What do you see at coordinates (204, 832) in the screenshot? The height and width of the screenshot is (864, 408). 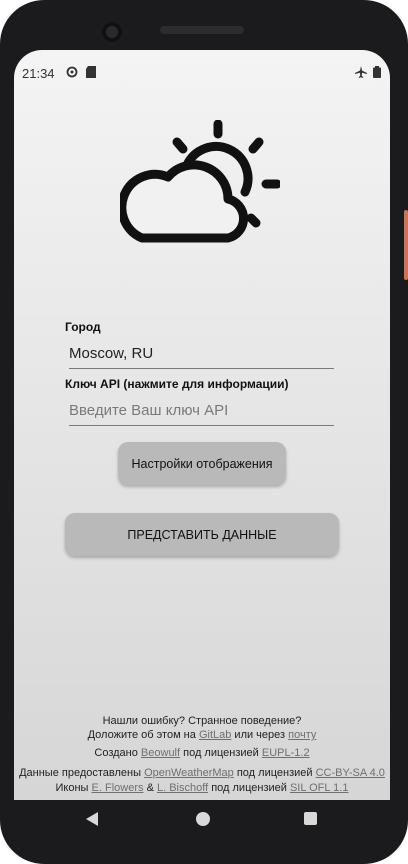 I see `navigation-bar` at bounding box center [204, 832].